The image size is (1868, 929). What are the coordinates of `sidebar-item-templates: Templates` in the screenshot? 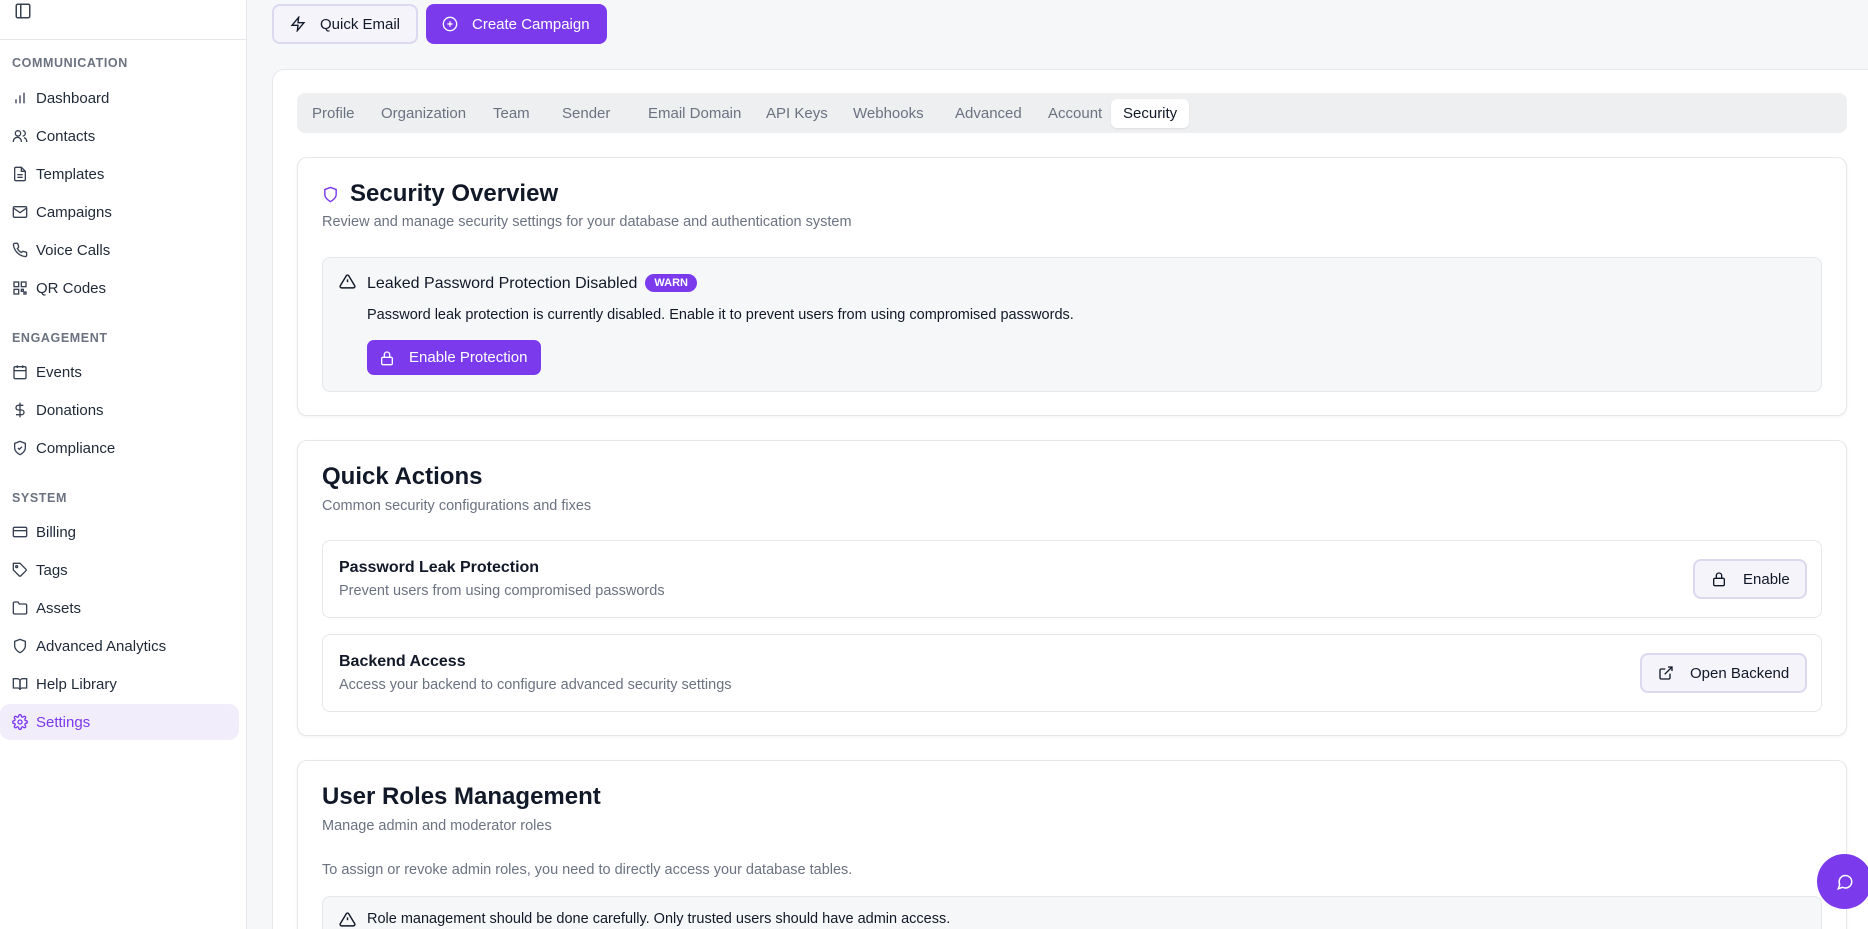 It's located at (119, 174).